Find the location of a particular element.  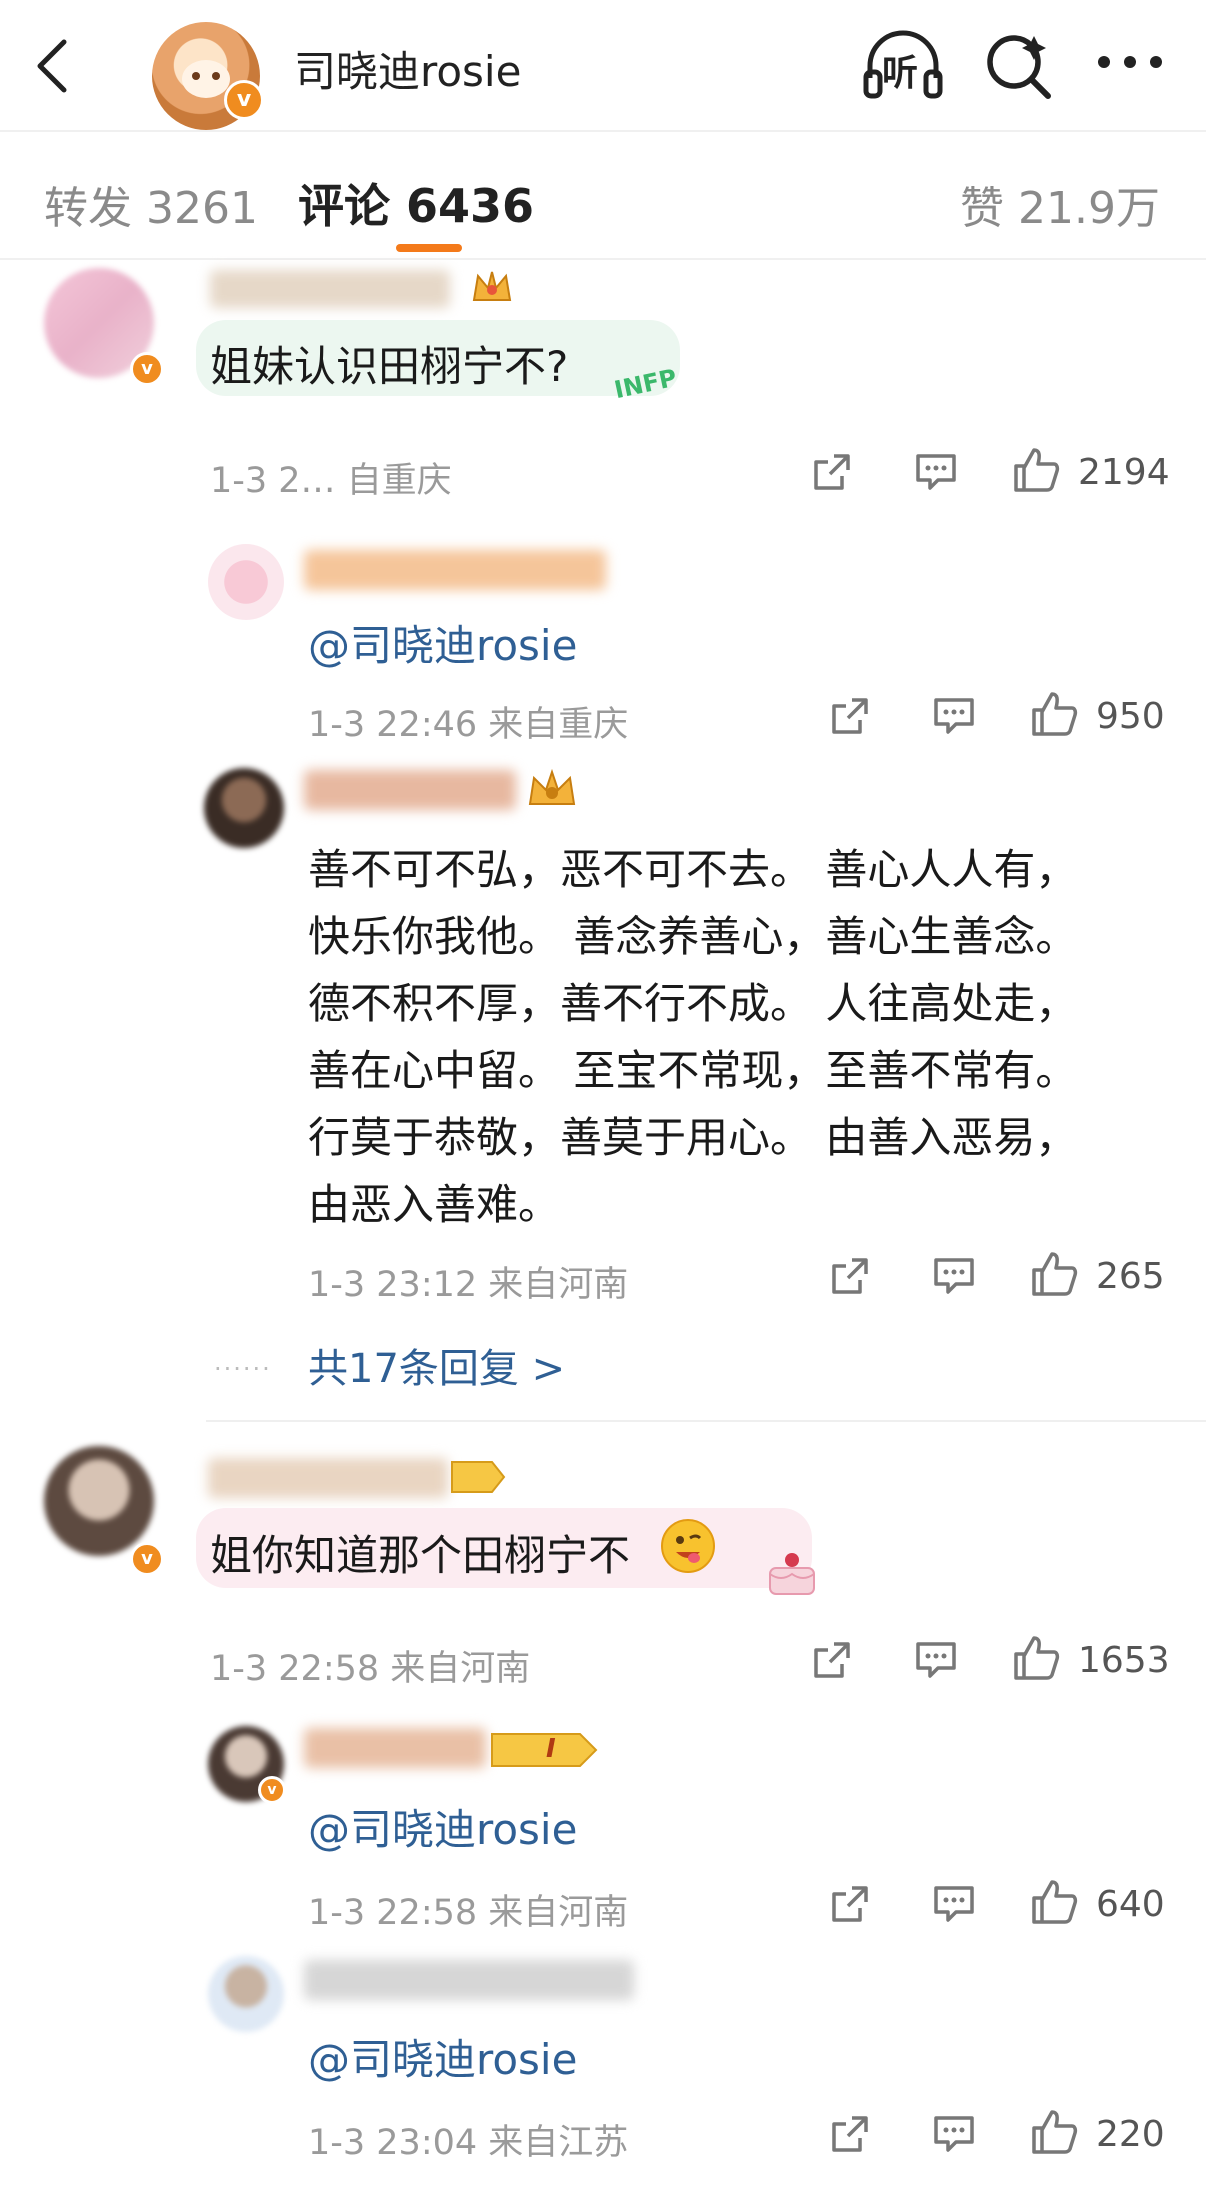

like-count: 220 is located at coordinates (1130, 2134).